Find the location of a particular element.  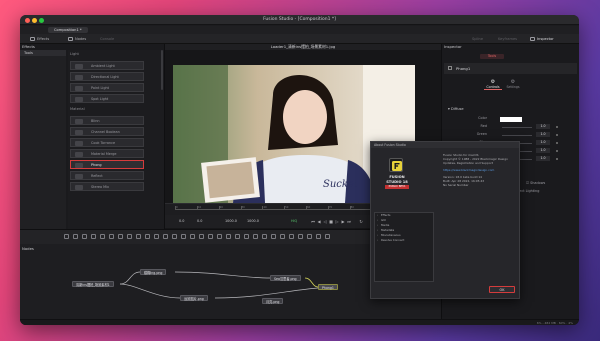

loop-icon: ↻ is located at coordinates (361, 221).